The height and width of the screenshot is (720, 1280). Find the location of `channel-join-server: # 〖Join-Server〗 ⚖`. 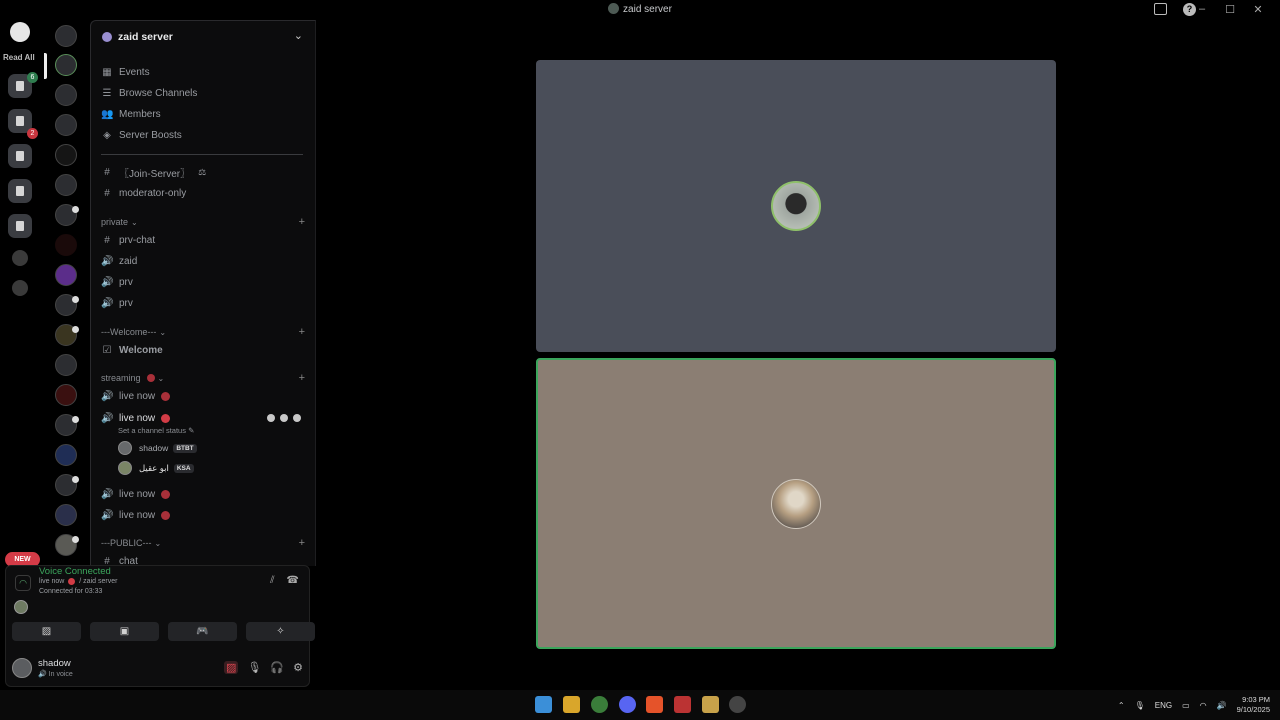

channel-join-server: # 〖Join-Server〗 ⚖ is located at coordinates (203, 172).